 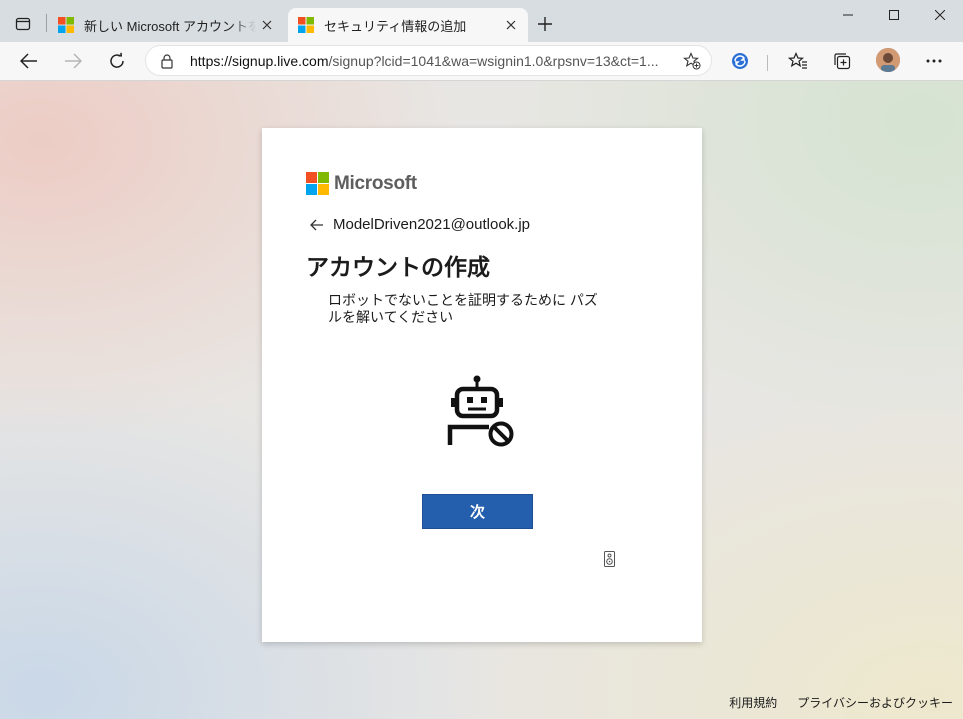 I want to click on tab-actions-icon, so click(x=23, y=24).